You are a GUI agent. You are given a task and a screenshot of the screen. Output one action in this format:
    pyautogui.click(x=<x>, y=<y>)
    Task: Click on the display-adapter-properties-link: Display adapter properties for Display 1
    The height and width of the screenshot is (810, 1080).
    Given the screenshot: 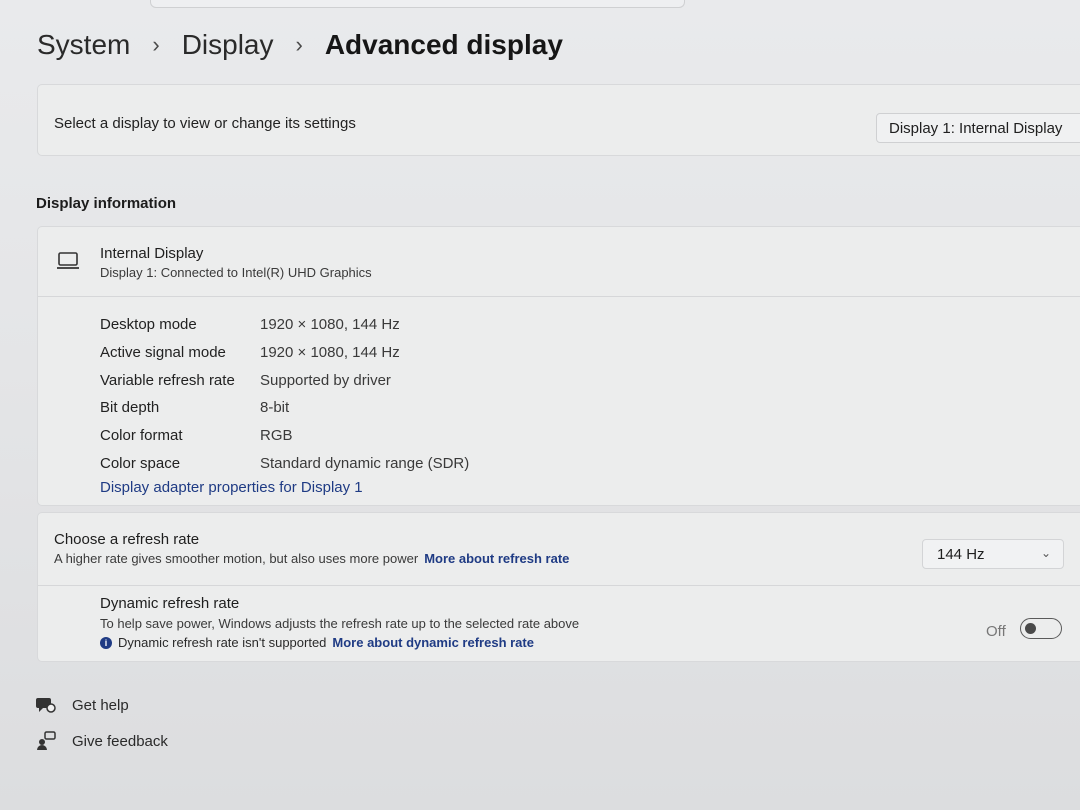 What is the action you would take?
    pyautogui.click(x=231, y=487)
    